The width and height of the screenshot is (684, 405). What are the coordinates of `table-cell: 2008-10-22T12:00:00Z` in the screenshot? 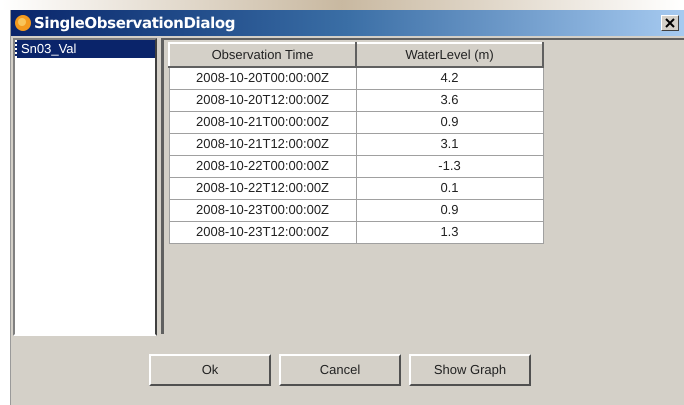 It's located at (262, 188).